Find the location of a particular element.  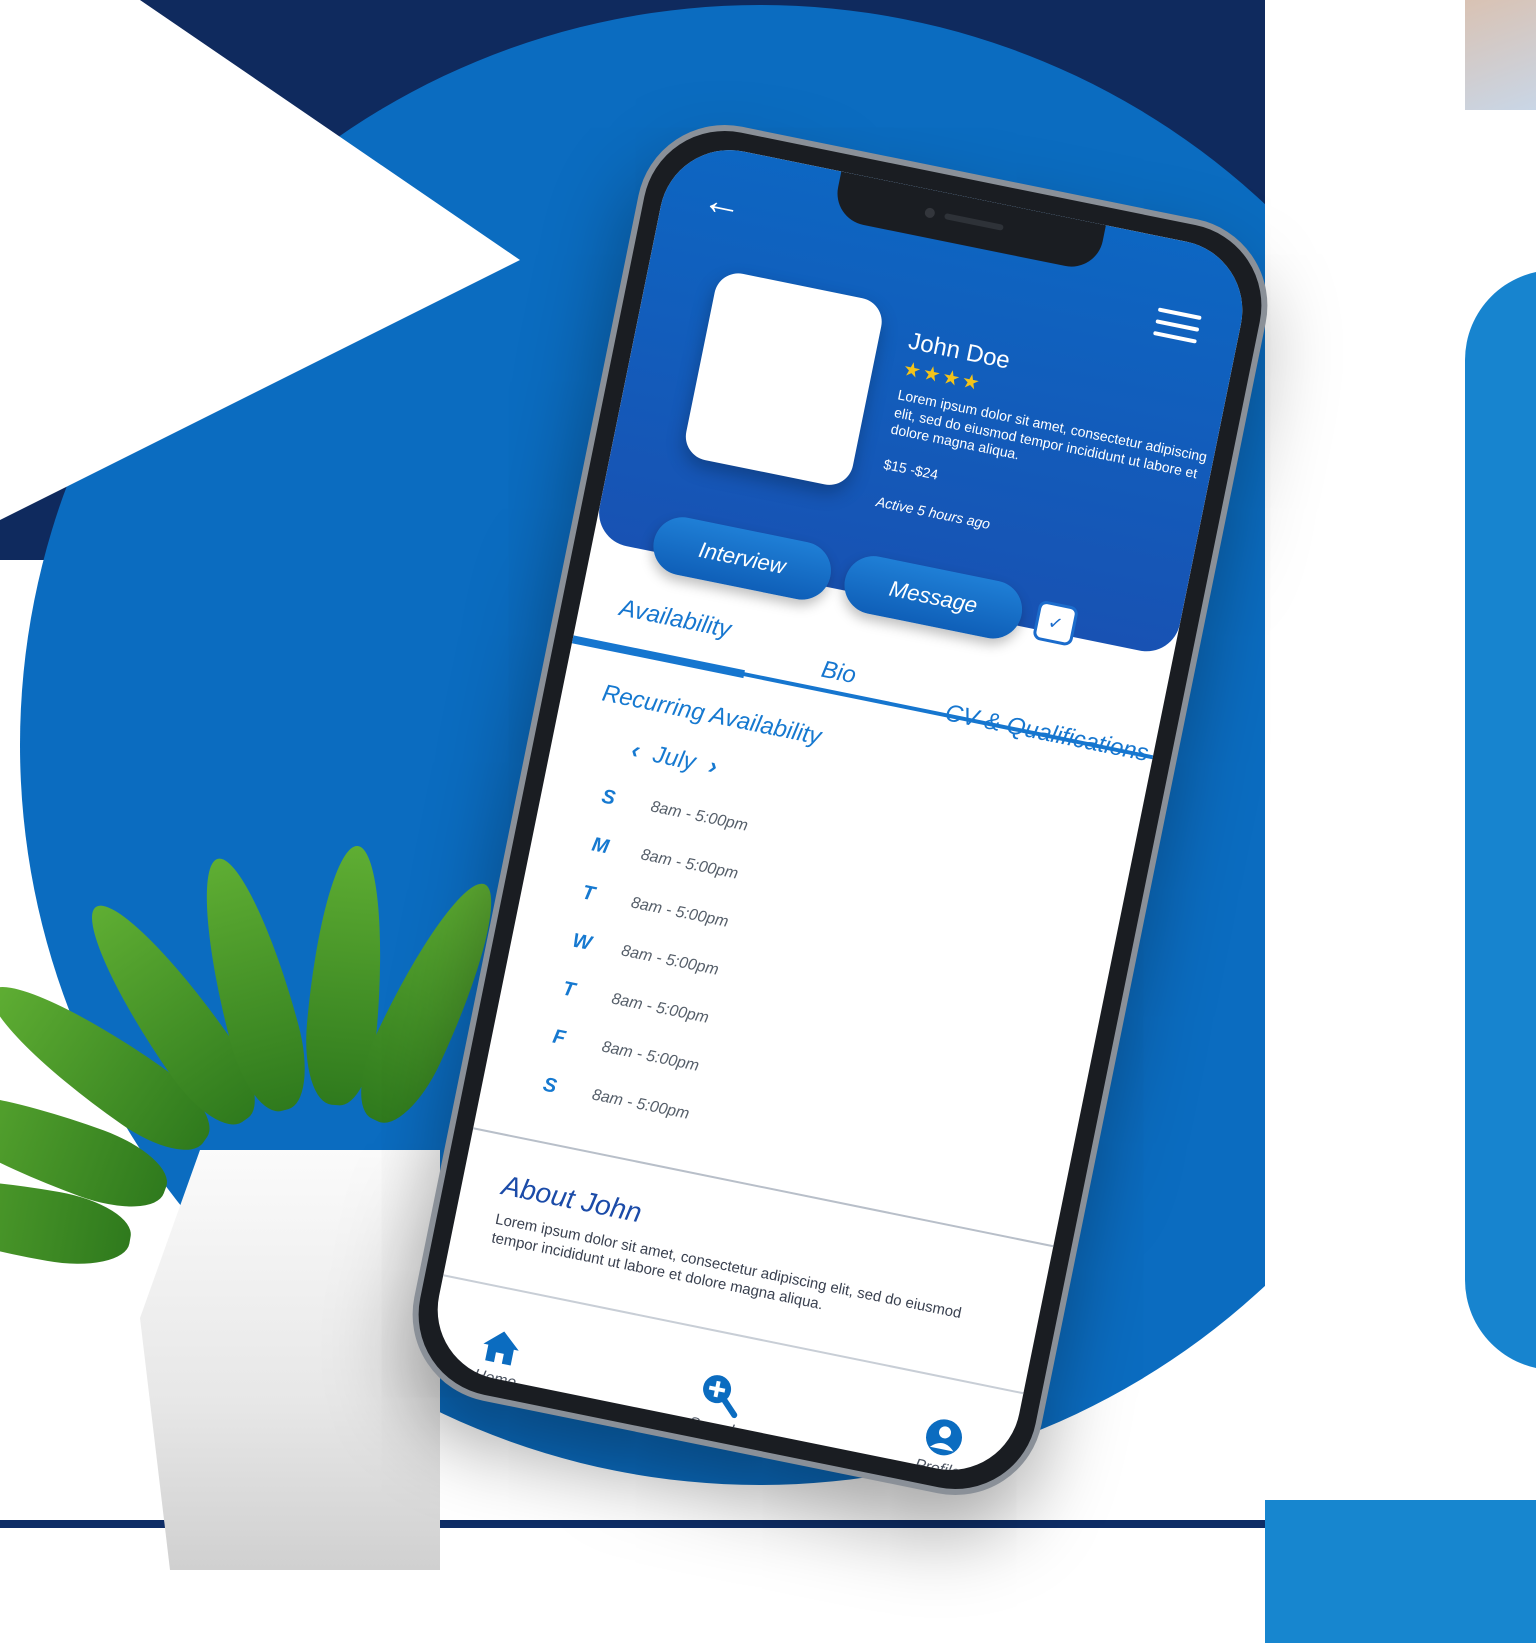

background-right-blue is located at coordinates (1500, 820).